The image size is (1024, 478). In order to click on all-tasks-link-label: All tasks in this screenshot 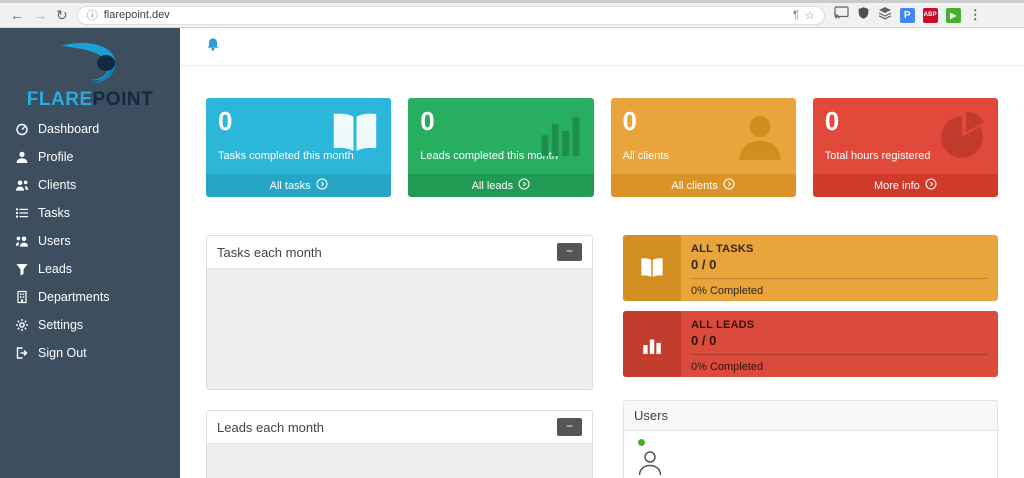, I will do `click(290, 185)`.